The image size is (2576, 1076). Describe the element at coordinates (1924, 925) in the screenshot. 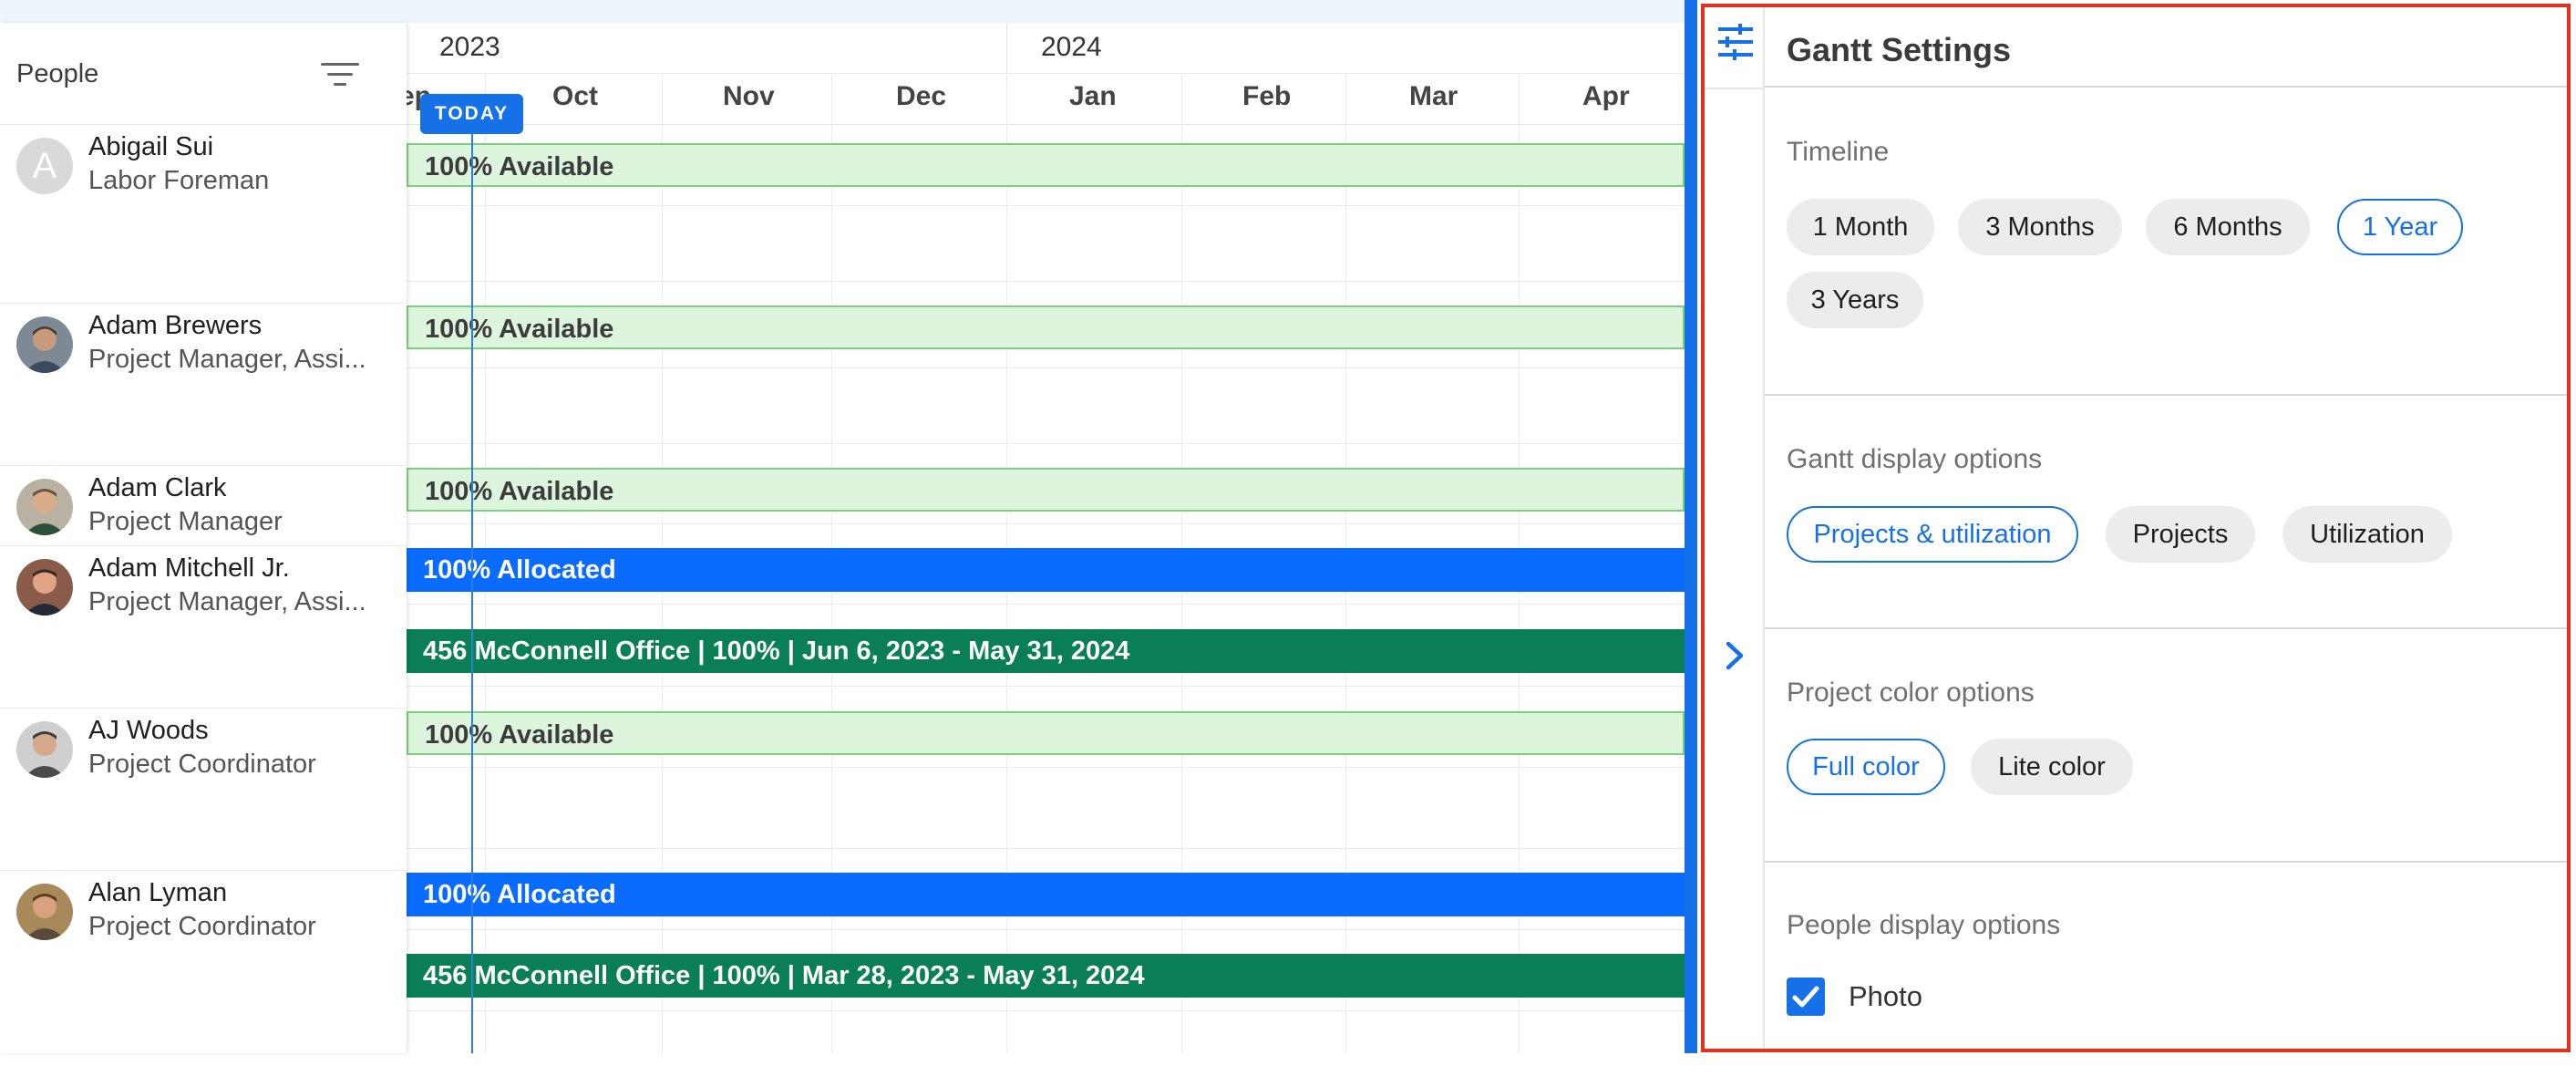

I see `people-display-label: People display options` at that location.